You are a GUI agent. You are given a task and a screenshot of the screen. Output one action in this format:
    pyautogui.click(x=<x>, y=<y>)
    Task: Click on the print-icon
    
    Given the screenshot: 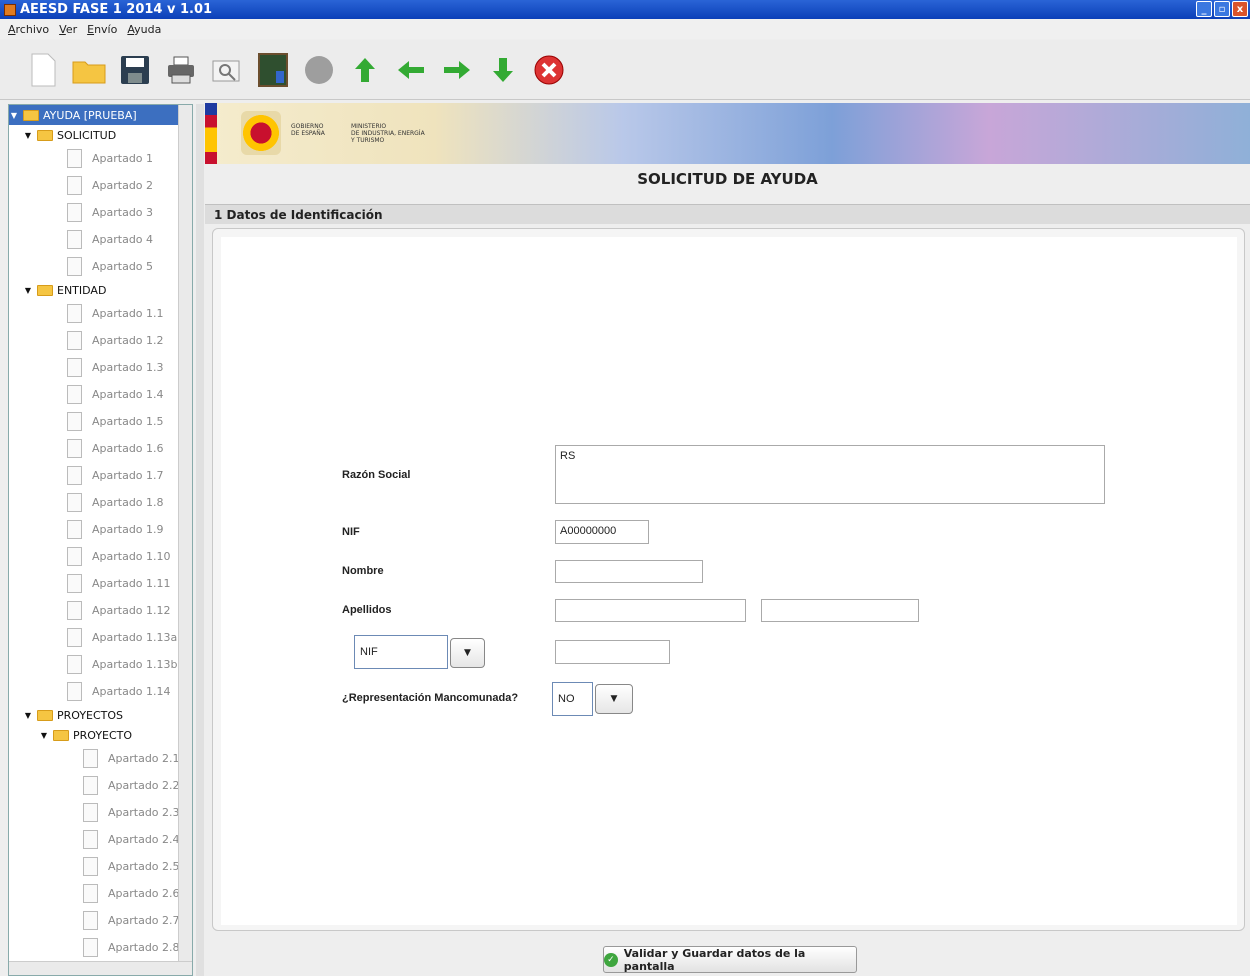 What is the action you would take?
    pyautogui.click(x=181, y=69)
    